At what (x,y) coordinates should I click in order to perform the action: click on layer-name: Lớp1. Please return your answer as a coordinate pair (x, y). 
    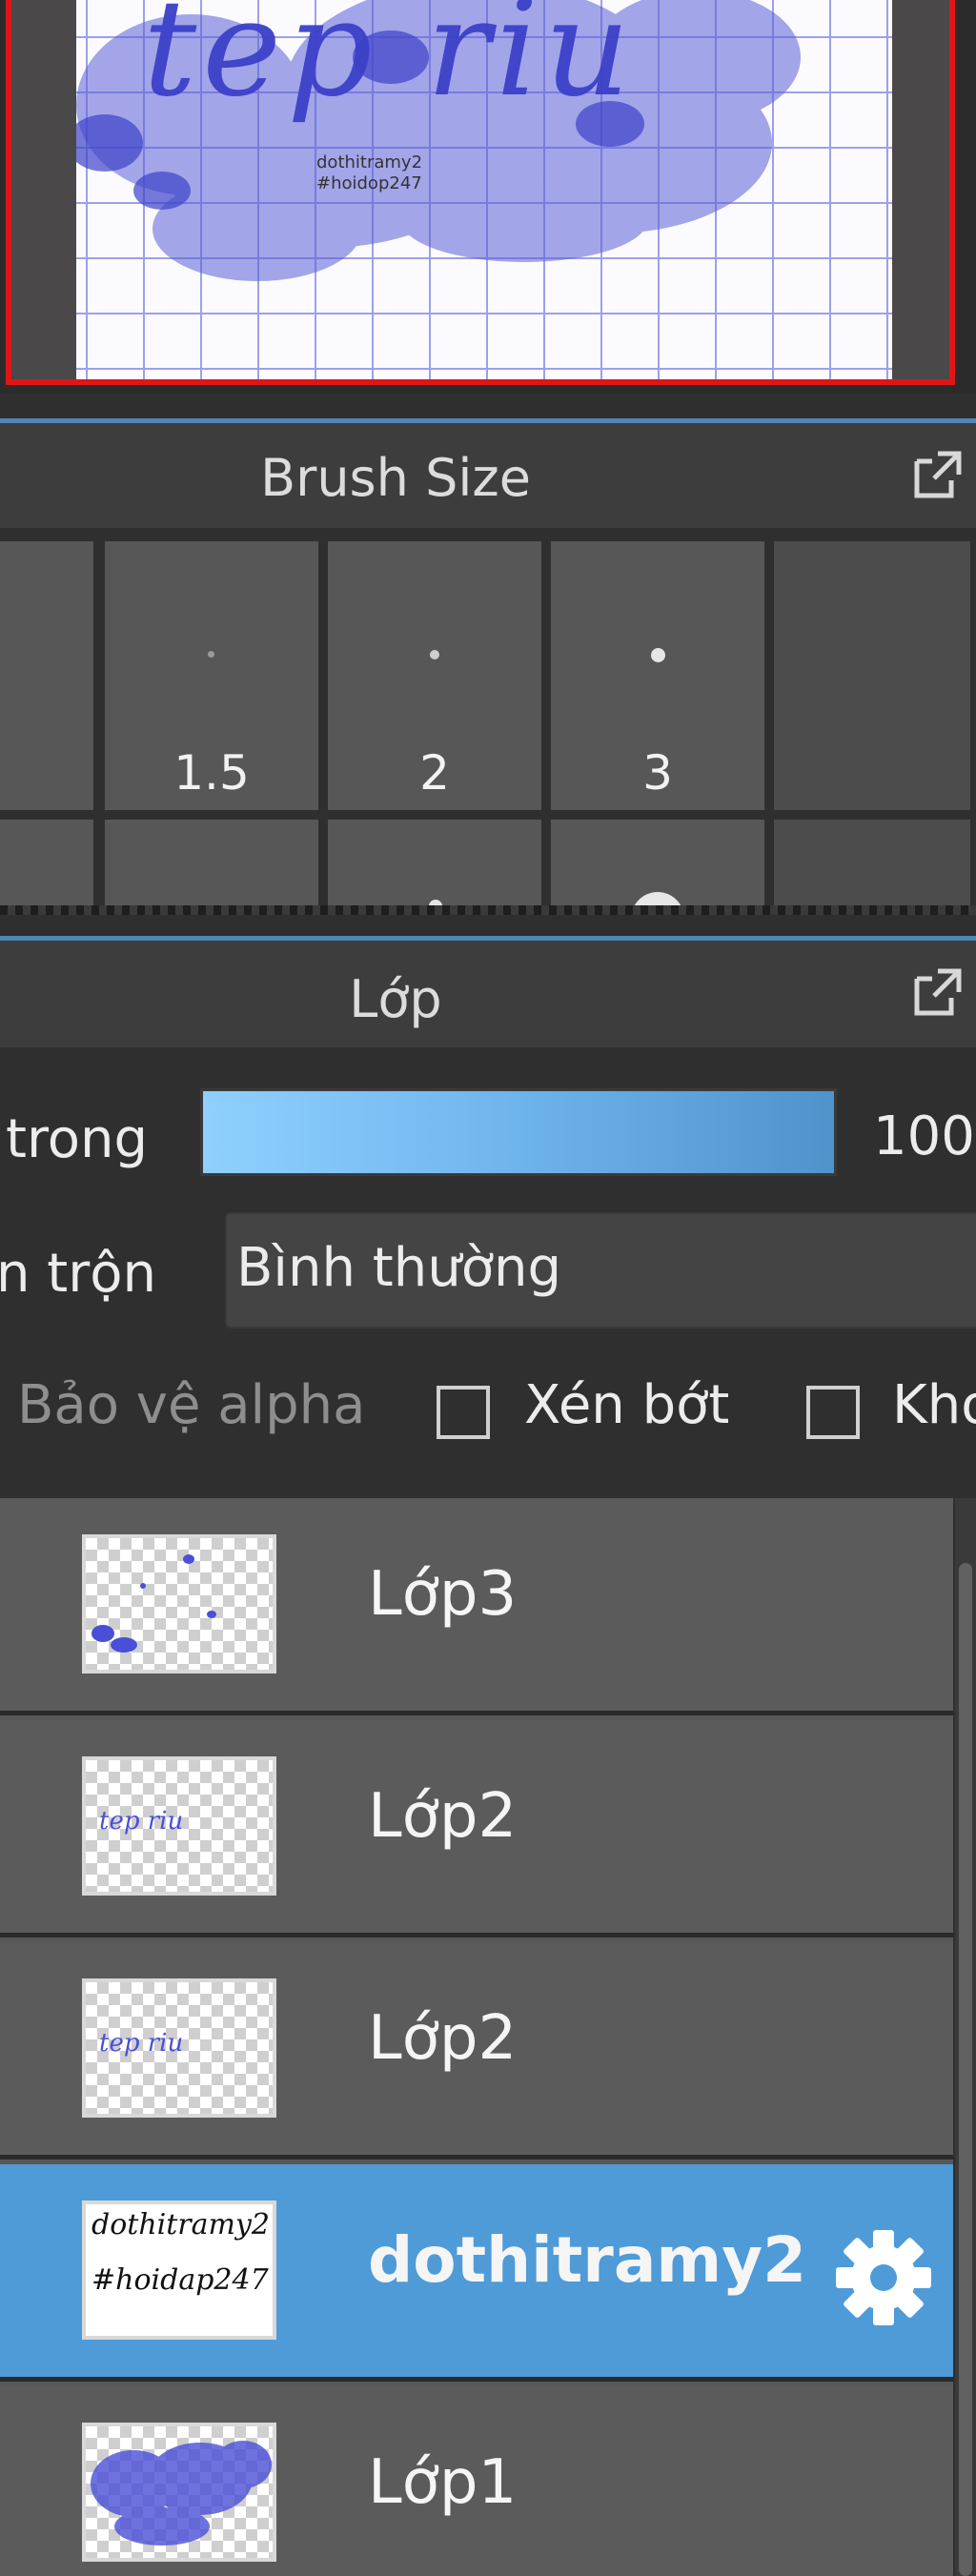
    Looking at the image, I should click on (443, 2482).